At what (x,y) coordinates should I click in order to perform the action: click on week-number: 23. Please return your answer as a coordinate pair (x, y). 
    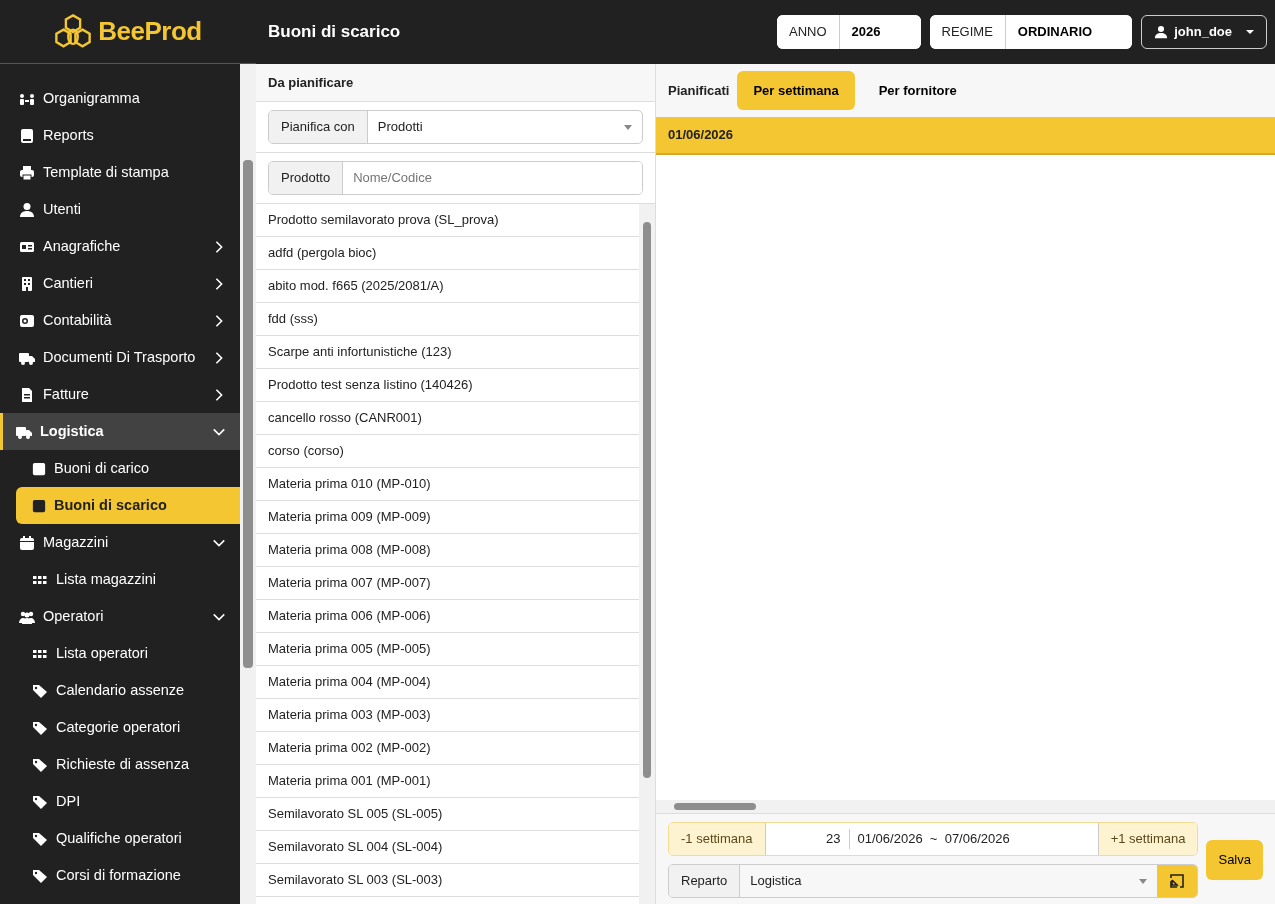
    Looking at the image, I should click on (807, 839).